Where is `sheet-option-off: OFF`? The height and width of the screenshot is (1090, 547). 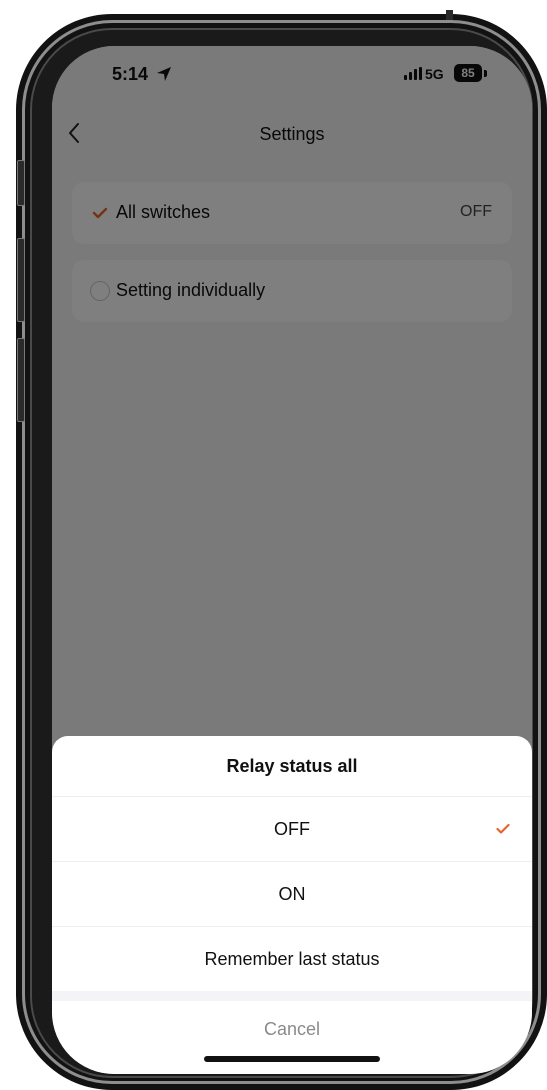
sheet-option-off: OFF is located at coordinates (292, 828).